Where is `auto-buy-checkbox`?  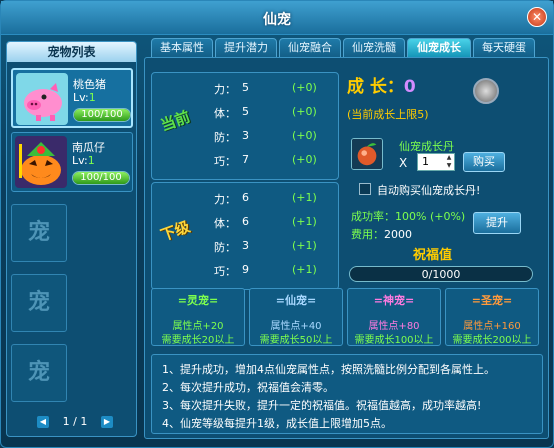
auto-buy-checkbox is located at coordinates (365, 189).